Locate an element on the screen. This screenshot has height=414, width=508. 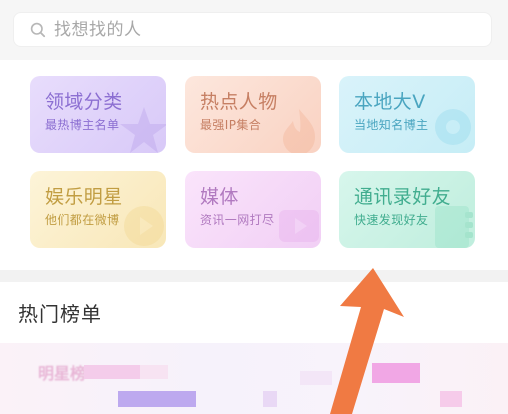
search-area: 找想找的人 is located at coordinates (254, 30).